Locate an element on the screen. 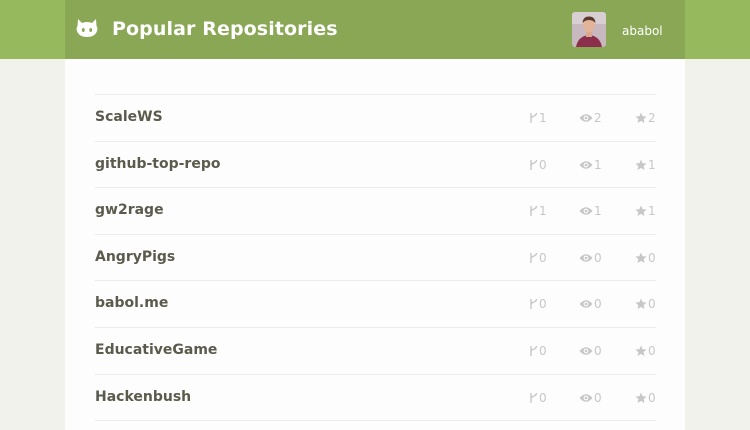 The image size is (750, 430). watchers-value: 2 is located at coordinates (598, 118).